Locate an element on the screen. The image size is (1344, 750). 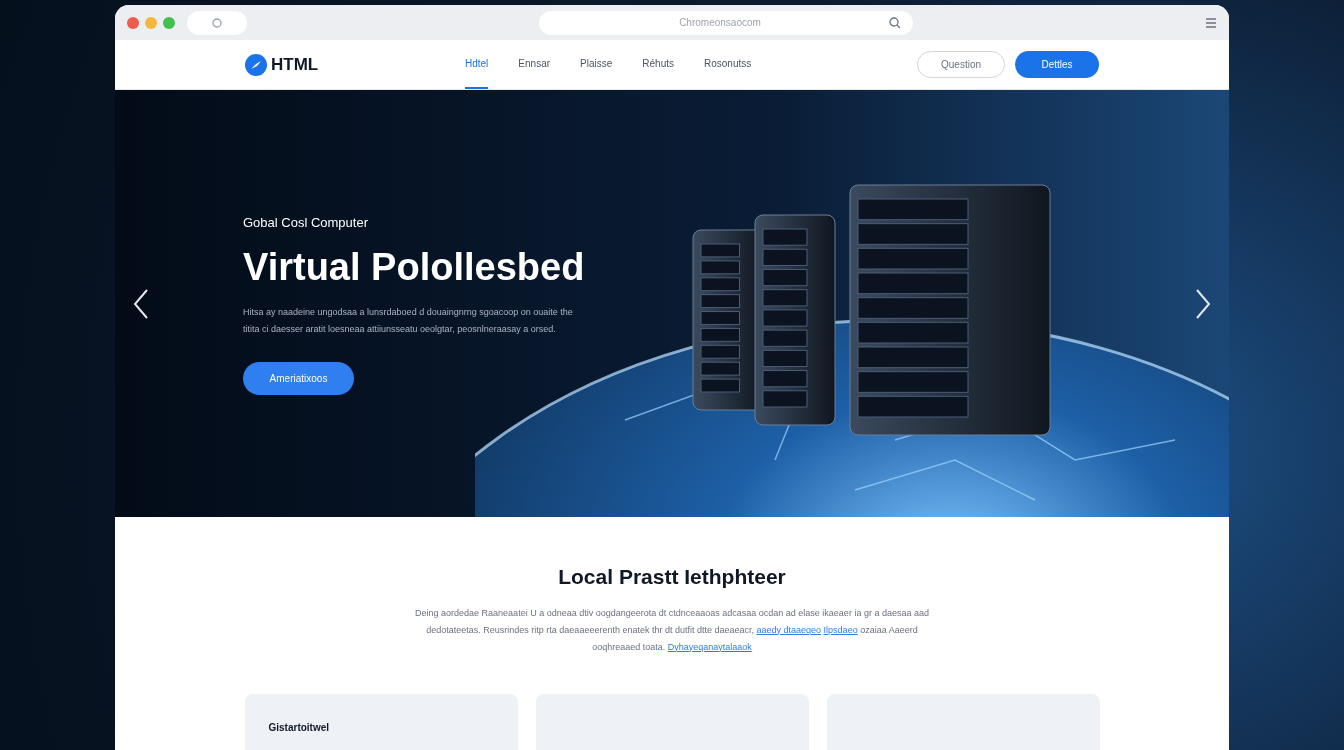
text-link: Dyhayeqanaytalaaok is located at coordinates (709, 646).